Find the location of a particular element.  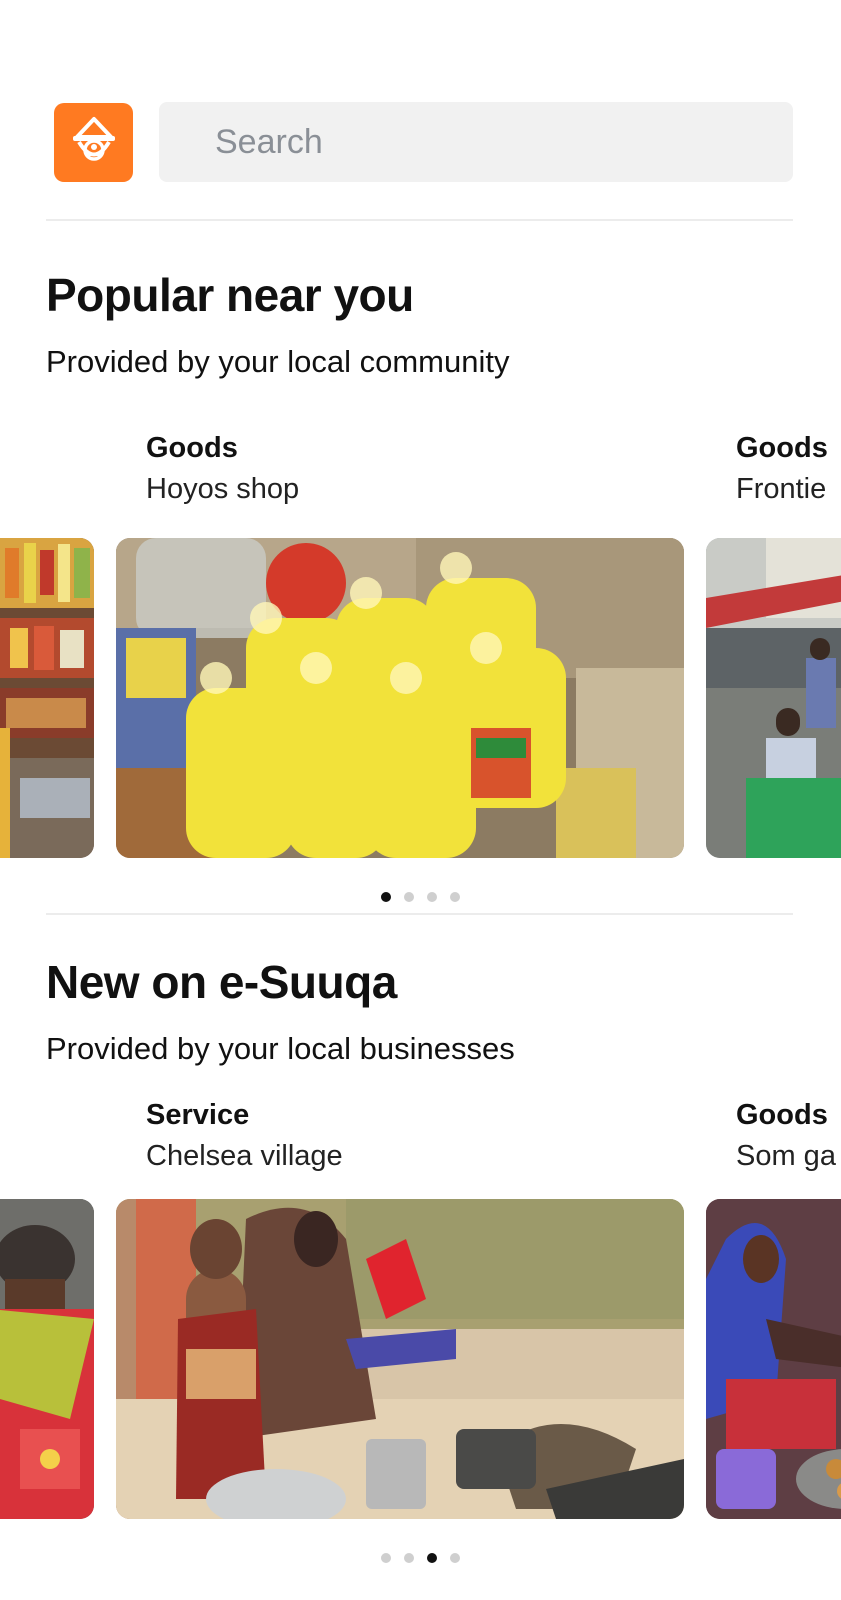

new-pagination is located at coordinates (420, 1558).